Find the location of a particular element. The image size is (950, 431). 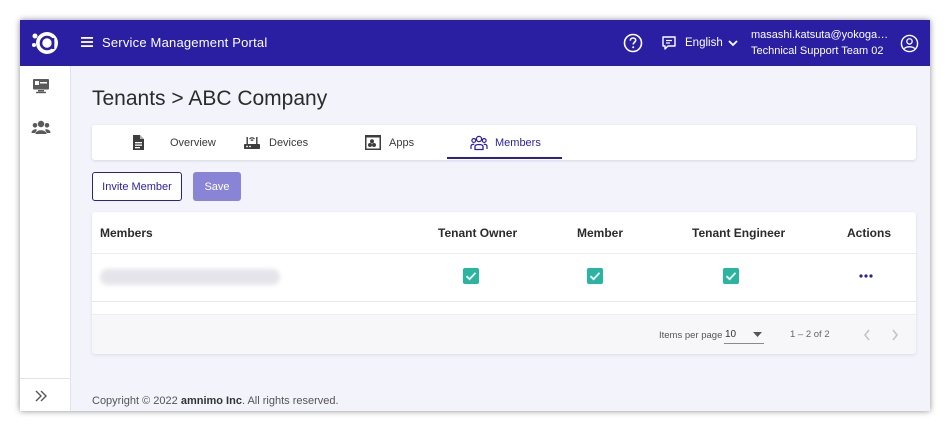

copyright-company: amnimo Inc is located at coordinates (211, 401).